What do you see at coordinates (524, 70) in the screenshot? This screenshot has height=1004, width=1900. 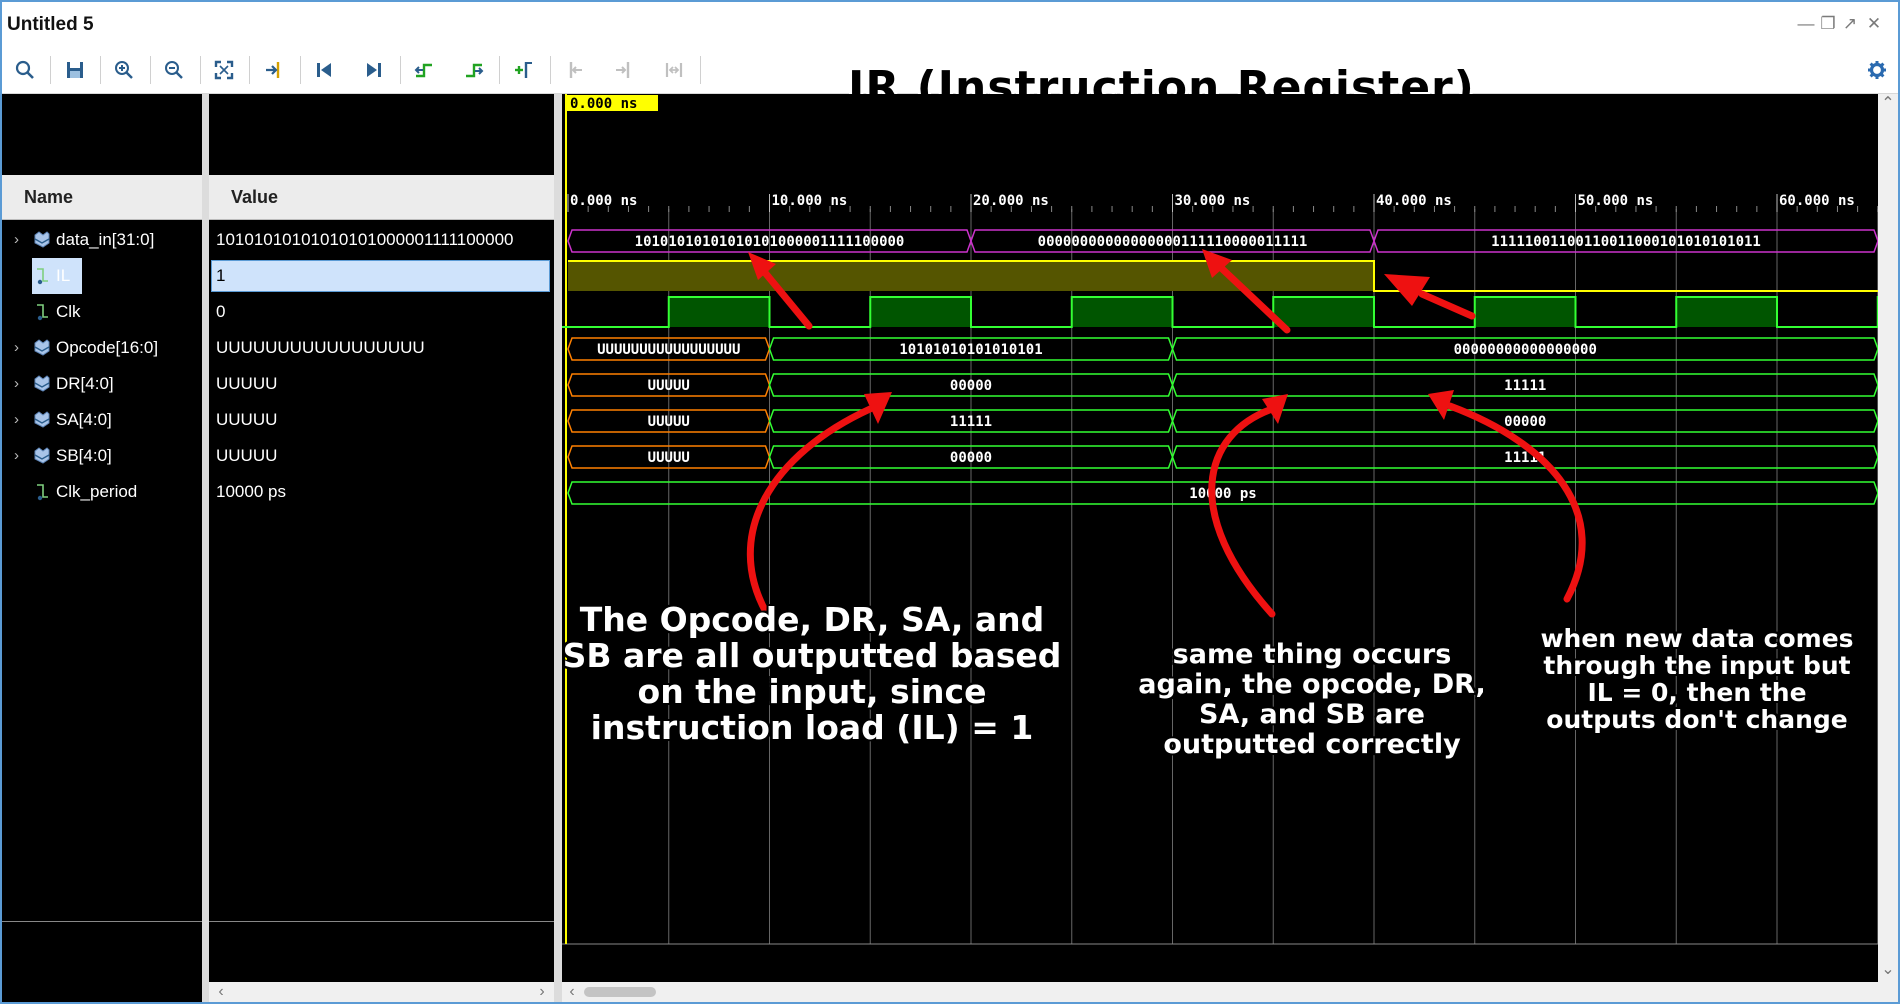 I see `add-marker-icon` at bounding box center [524, 70].